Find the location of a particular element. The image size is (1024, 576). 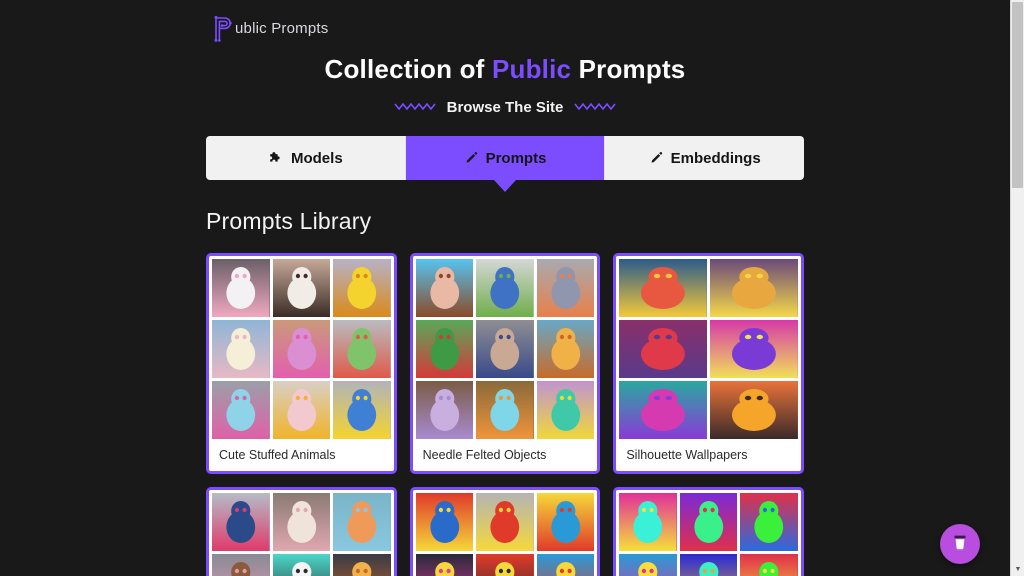

prompt-card-title: Cute Stuffed Animals is located at coordinates (301, 455).